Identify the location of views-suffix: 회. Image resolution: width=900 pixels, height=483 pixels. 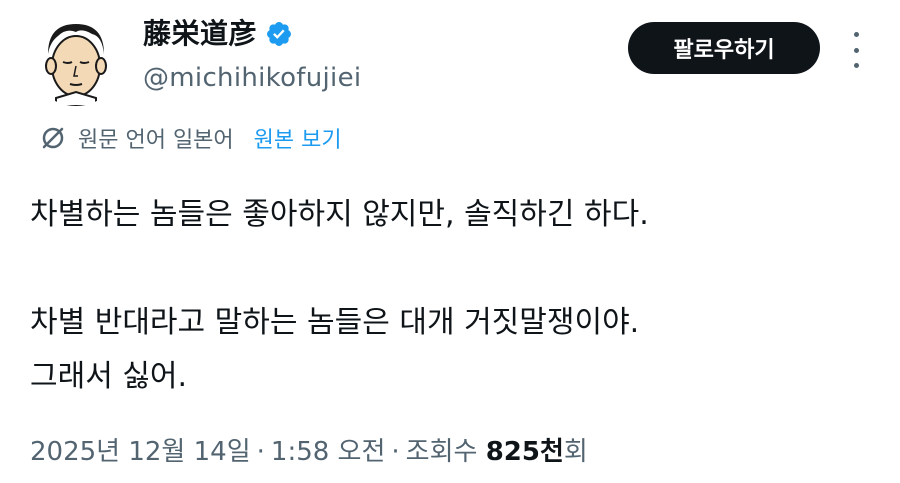
(575, 452).